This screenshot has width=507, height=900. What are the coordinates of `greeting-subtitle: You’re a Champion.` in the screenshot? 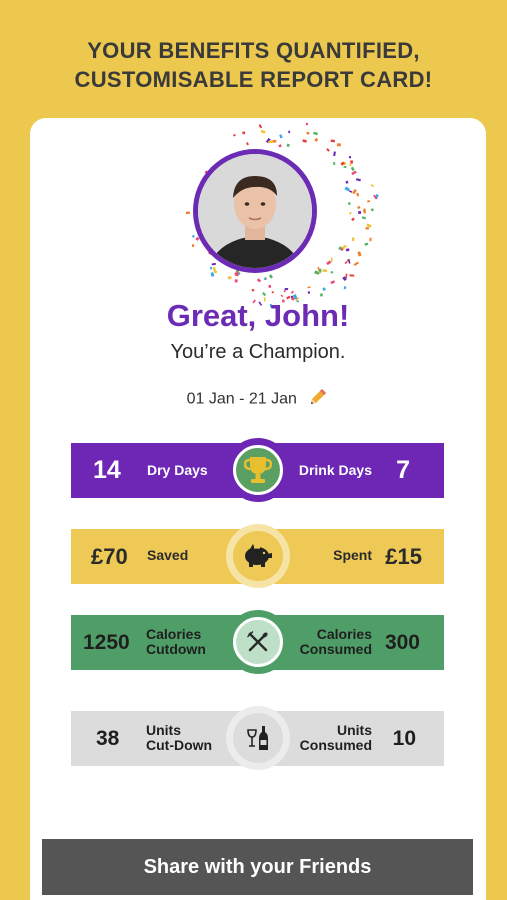 It's located at (258, 352).